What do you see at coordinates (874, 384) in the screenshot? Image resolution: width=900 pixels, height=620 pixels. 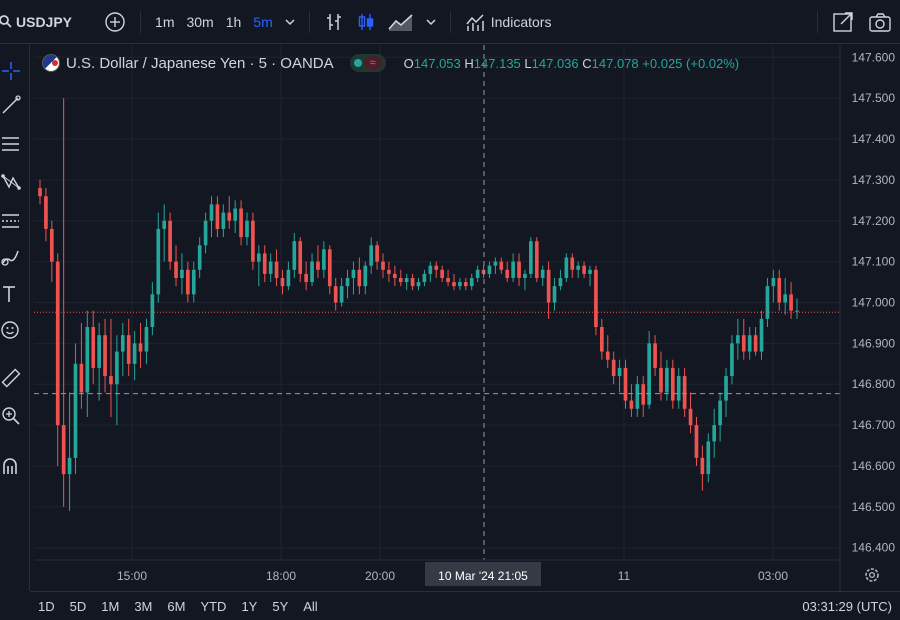 I see `price-tick-label: 146.800` at bounding box center [874, 384].